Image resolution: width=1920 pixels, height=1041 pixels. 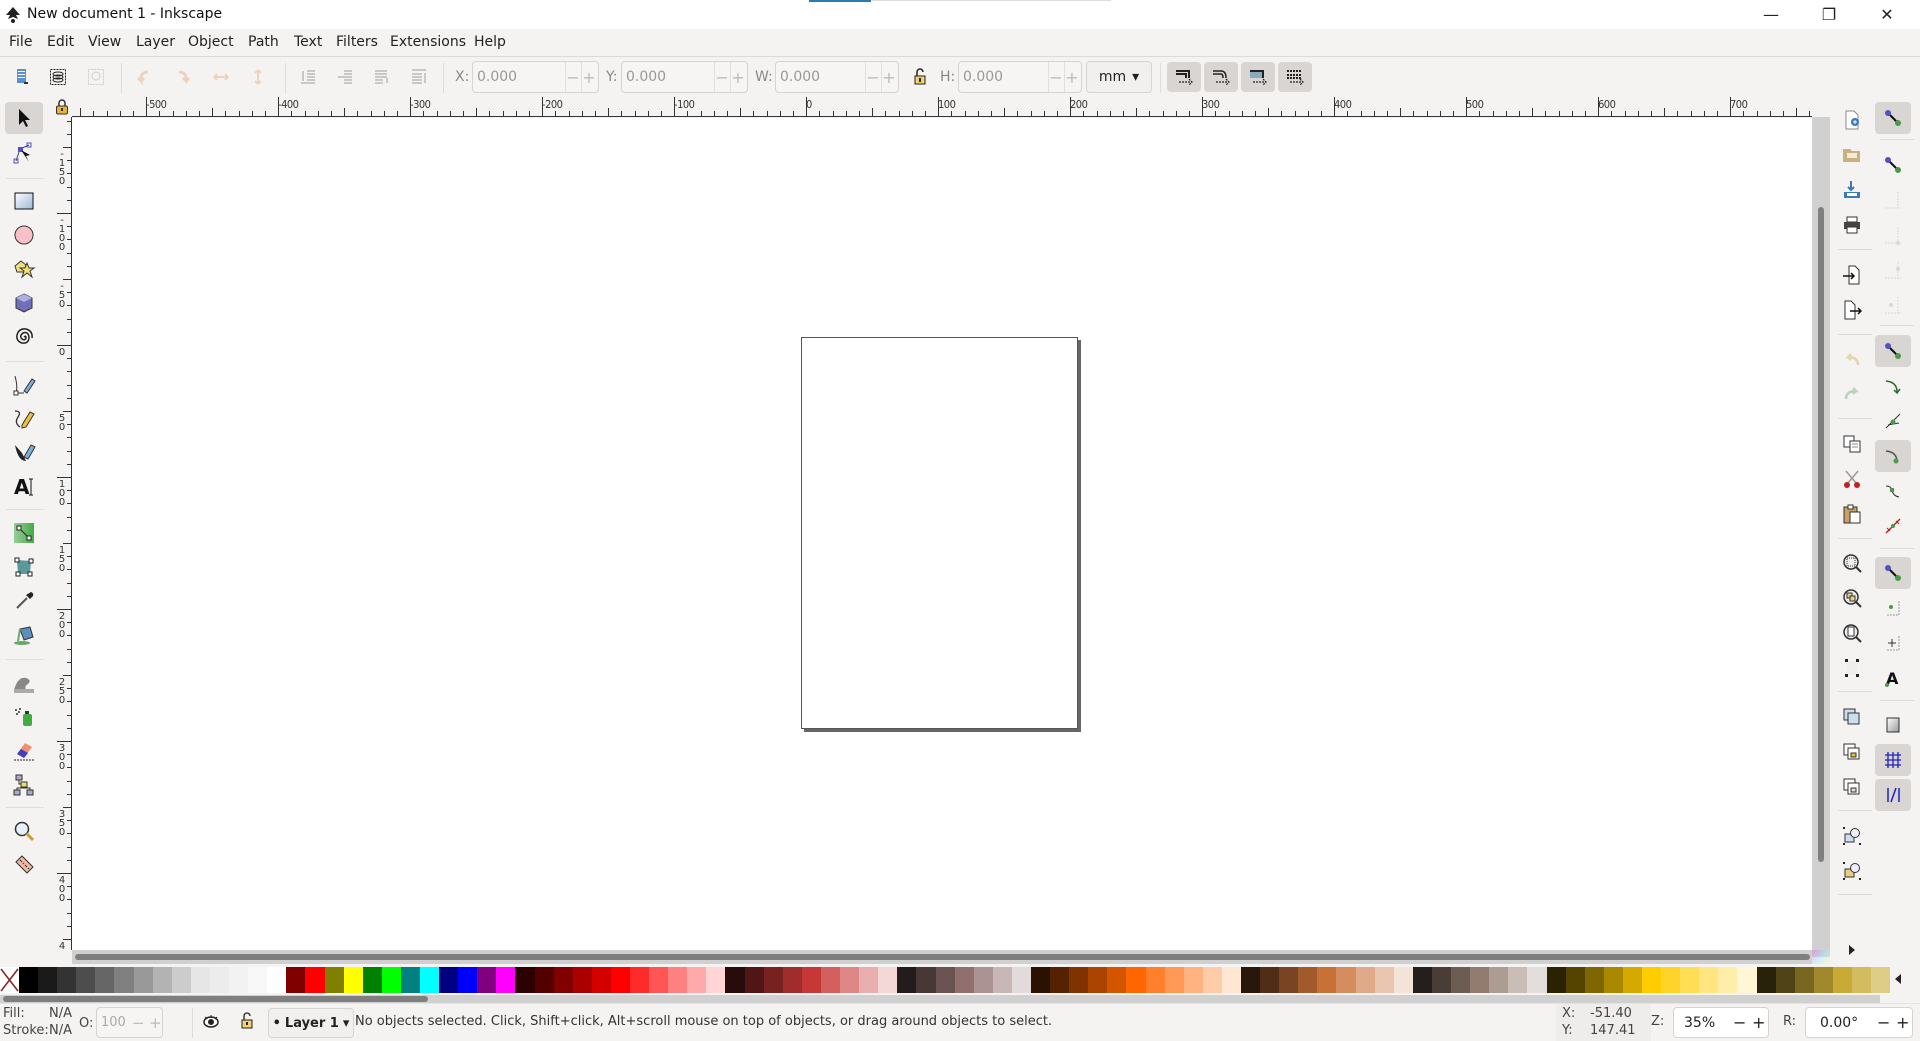 I want to click on h-input: 0.000 − +, so click(x=1020, y=77).